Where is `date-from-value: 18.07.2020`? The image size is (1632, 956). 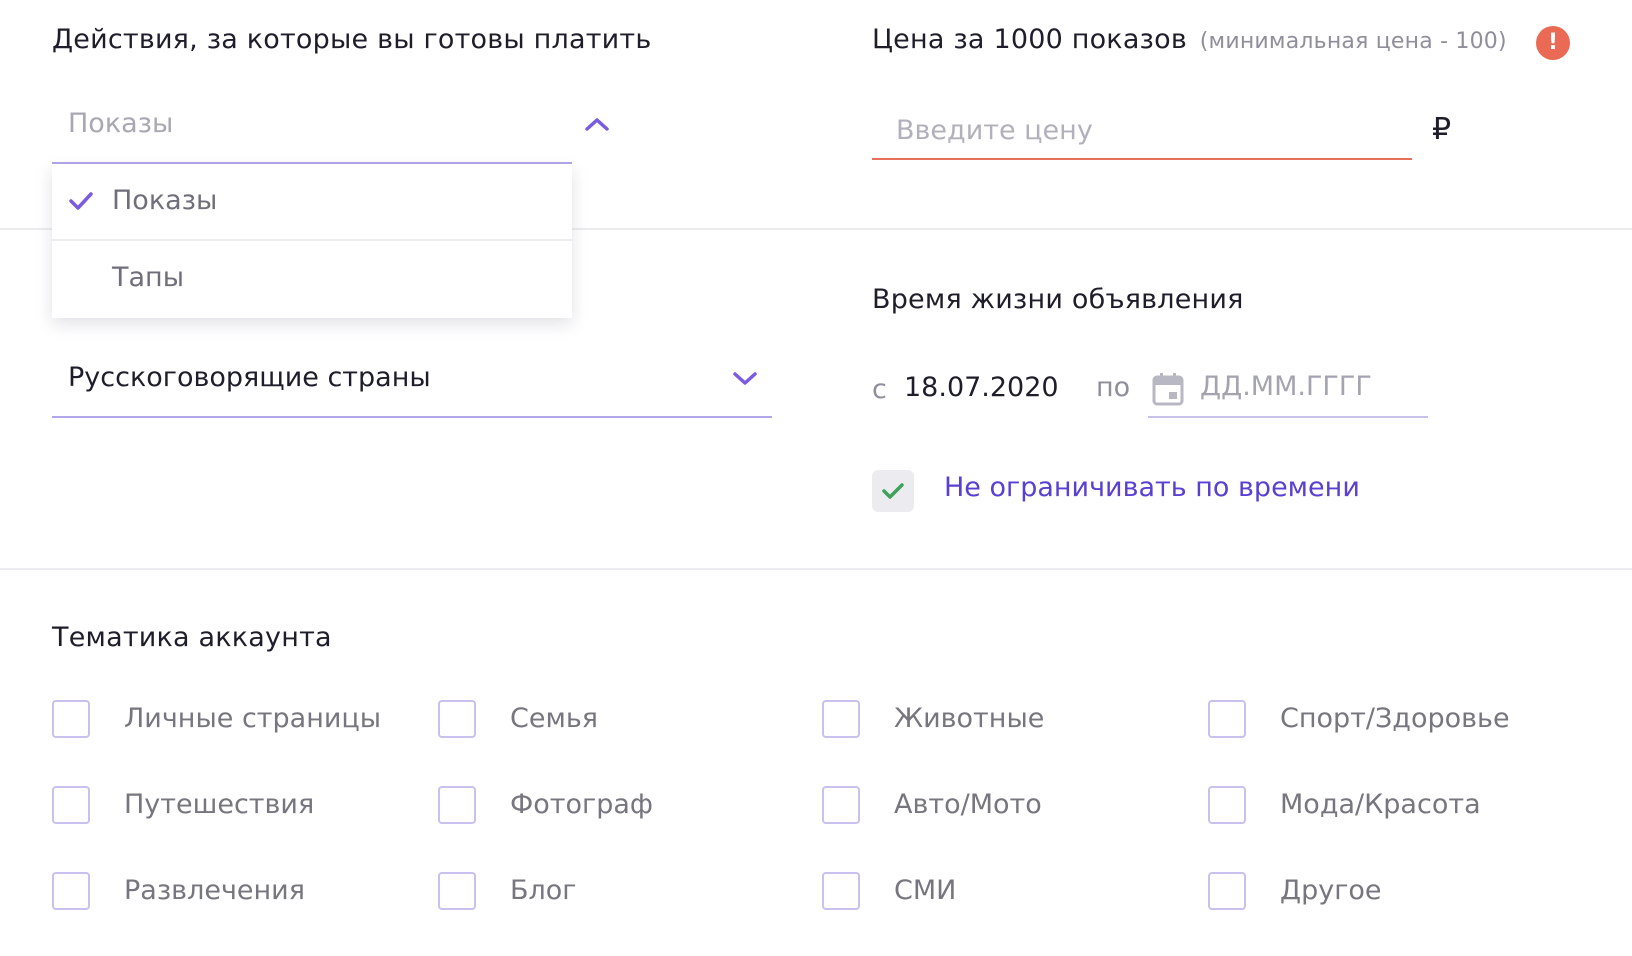 date-from-value: 18.07.2020 is located at coordinates (981, 387).